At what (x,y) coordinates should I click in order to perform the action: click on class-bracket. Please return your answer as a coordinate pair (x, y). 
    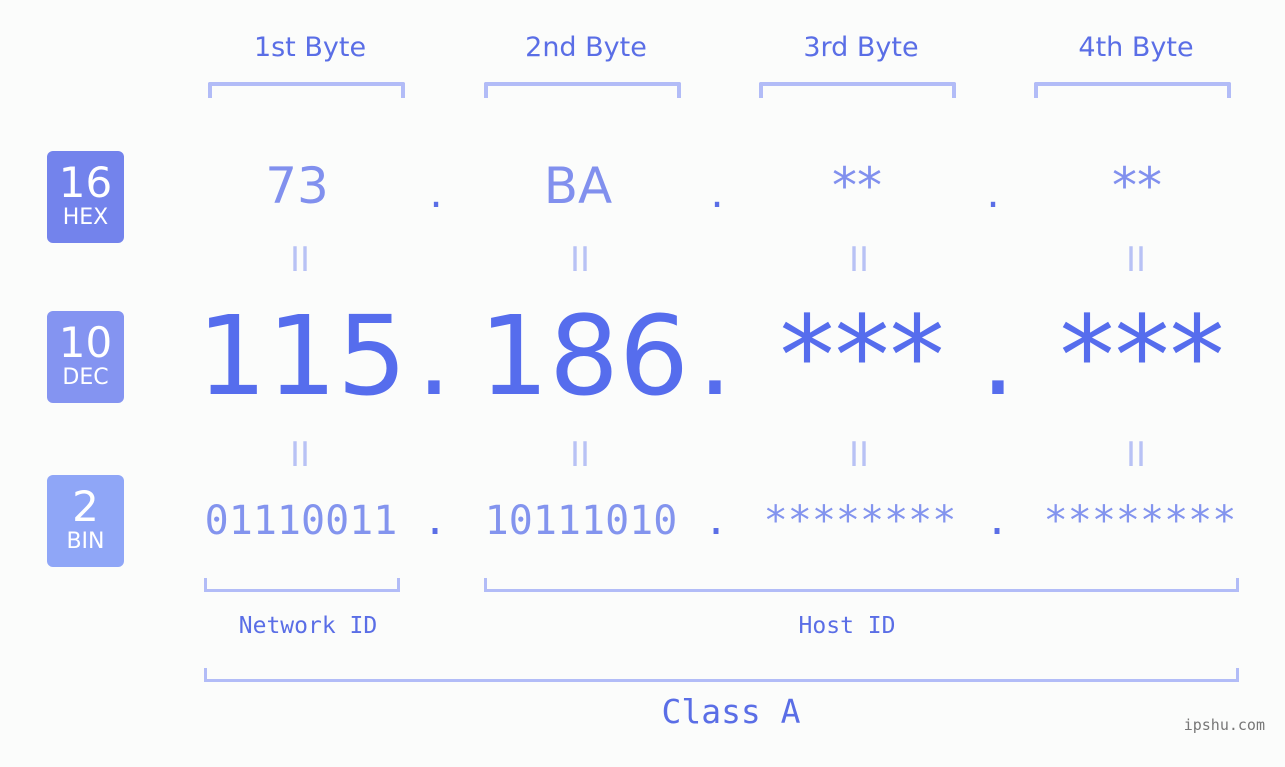
    Looking at the image, I should click on (721, 675).